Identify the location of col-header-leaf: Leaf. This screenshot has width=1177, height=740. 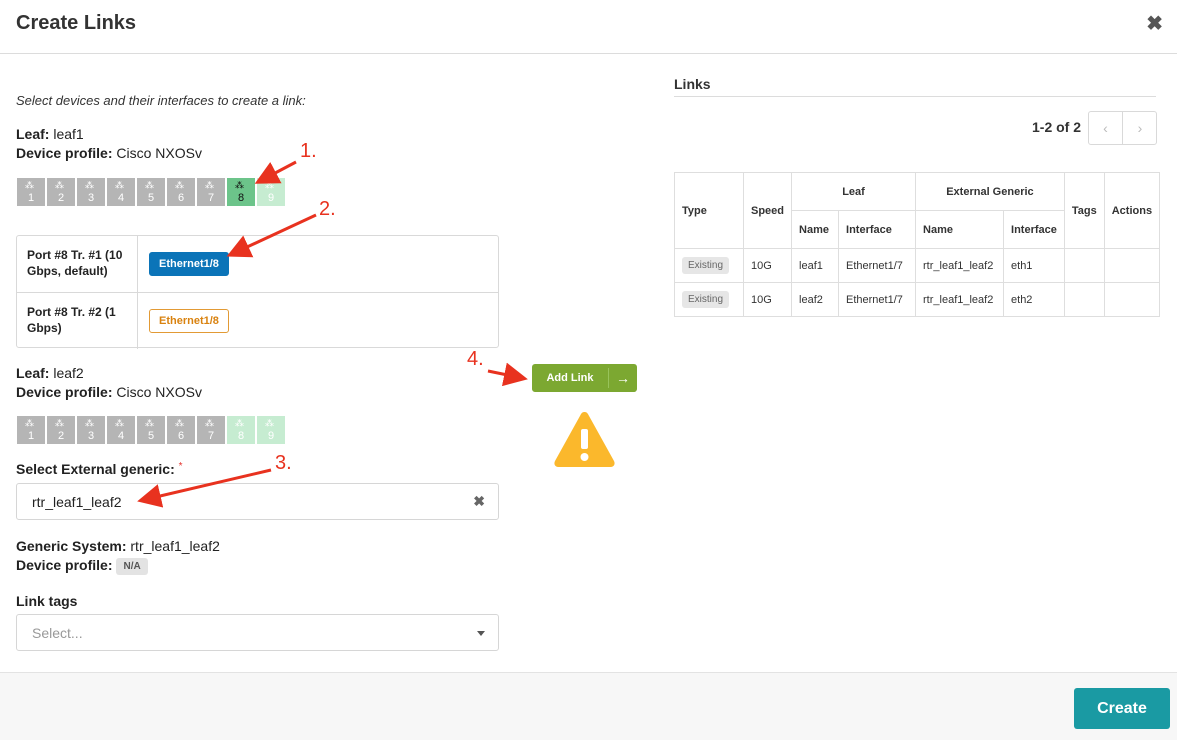
(854, 191).